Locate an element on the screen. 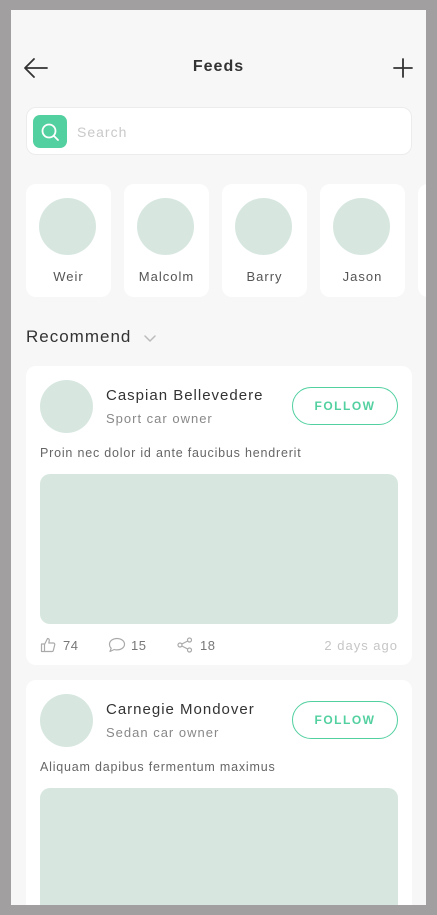 The width and height of the screenshot is (437, 915). story-name: Barry is located at coordinates (264, 276).